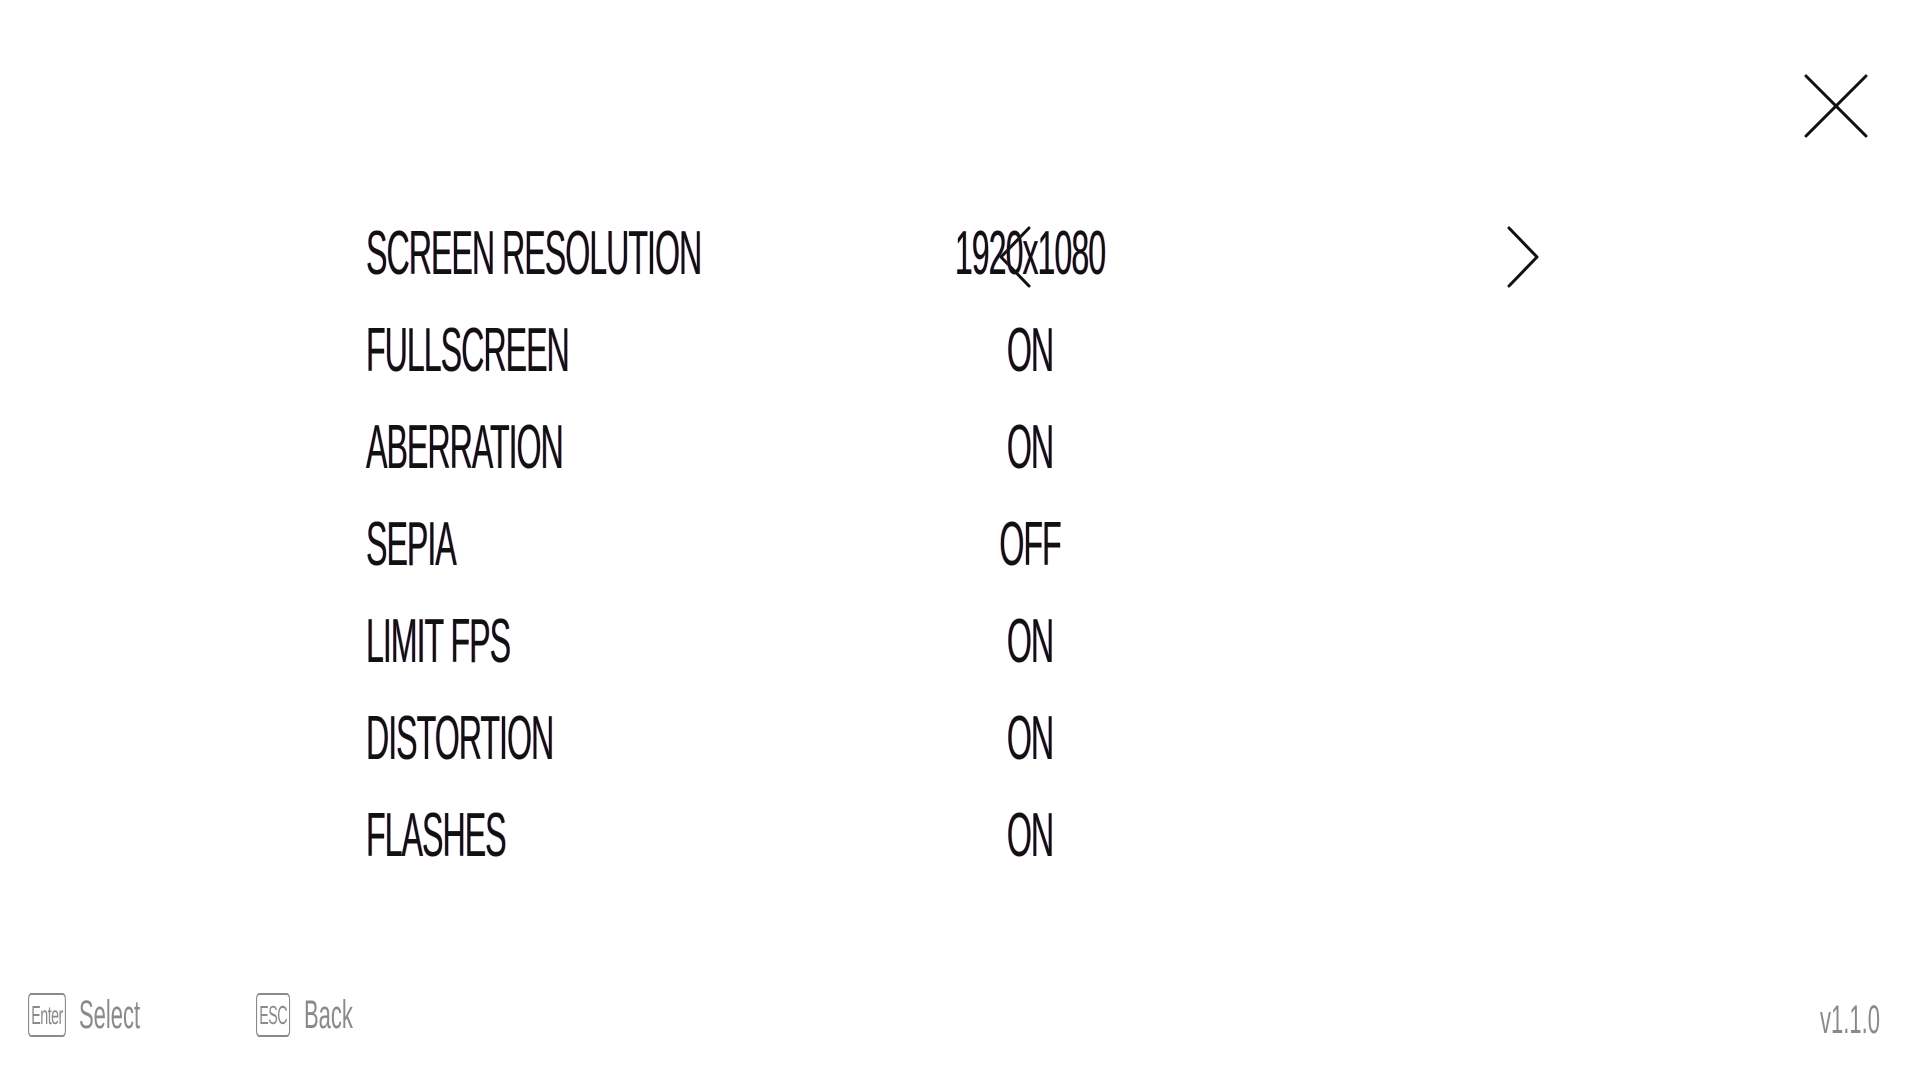  I want to click on setting-label: DISTORTION, so click(460, 738).